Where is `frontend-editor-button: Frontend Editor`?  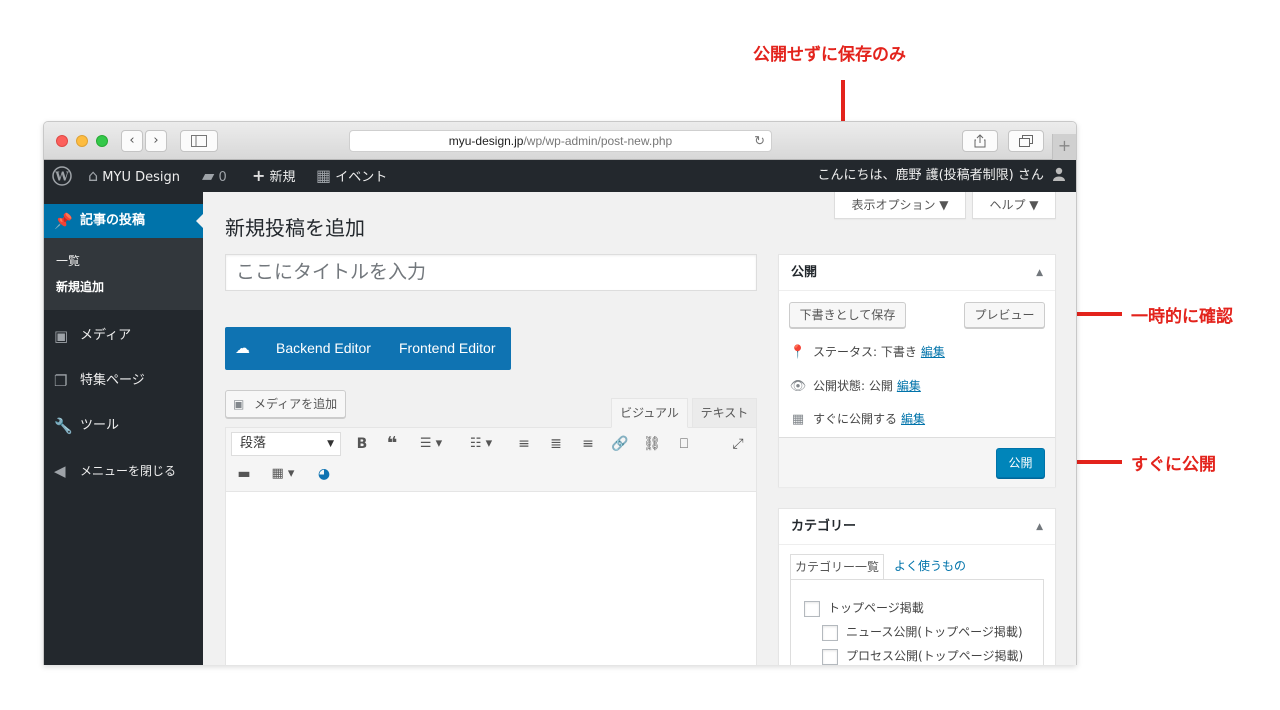 frontend-editor-button: Frontend Editor is located at coordinates (447, 348).